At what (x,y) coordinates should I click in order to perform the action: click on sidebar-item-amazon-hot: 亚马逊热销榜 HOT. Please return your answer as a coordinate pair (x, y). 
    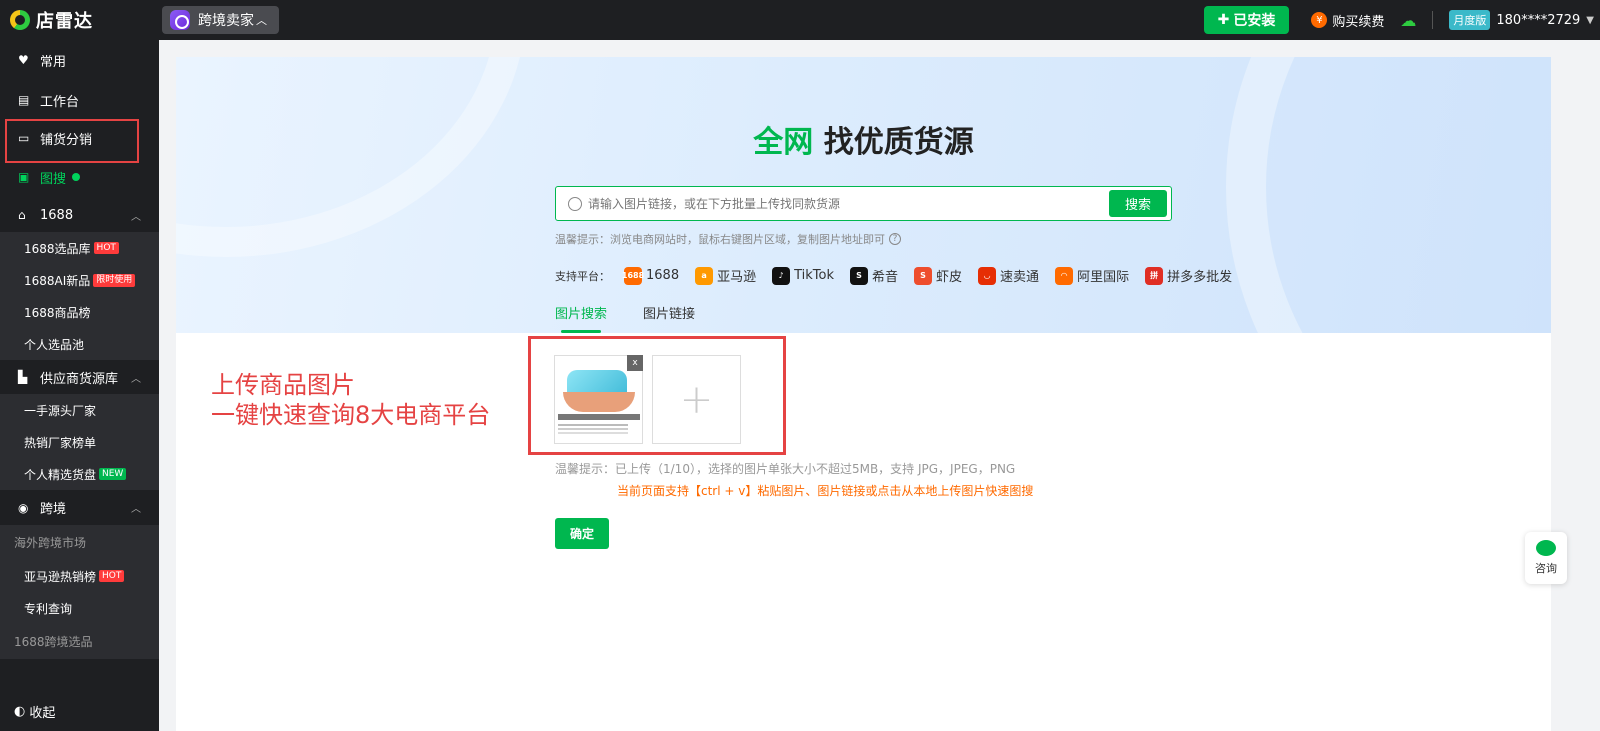
    Looking at the image, I should click on (79, 576).